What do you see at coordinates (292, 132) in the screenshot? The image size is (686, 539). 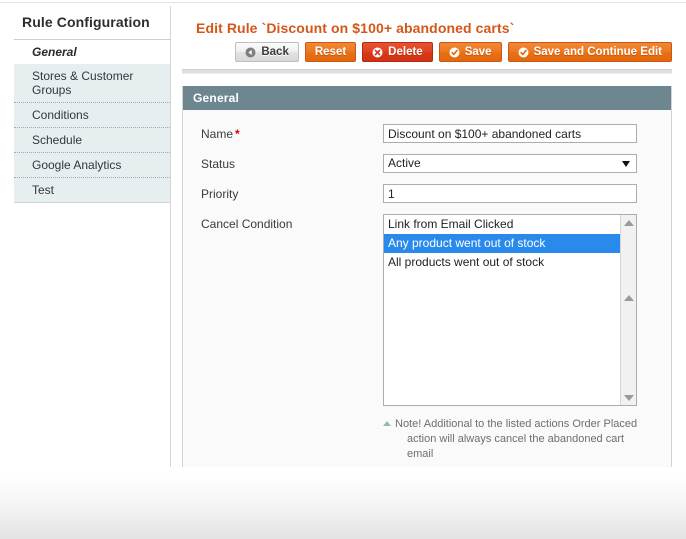 I see `name-field-label: Name *` at bounding box center [292, 132].